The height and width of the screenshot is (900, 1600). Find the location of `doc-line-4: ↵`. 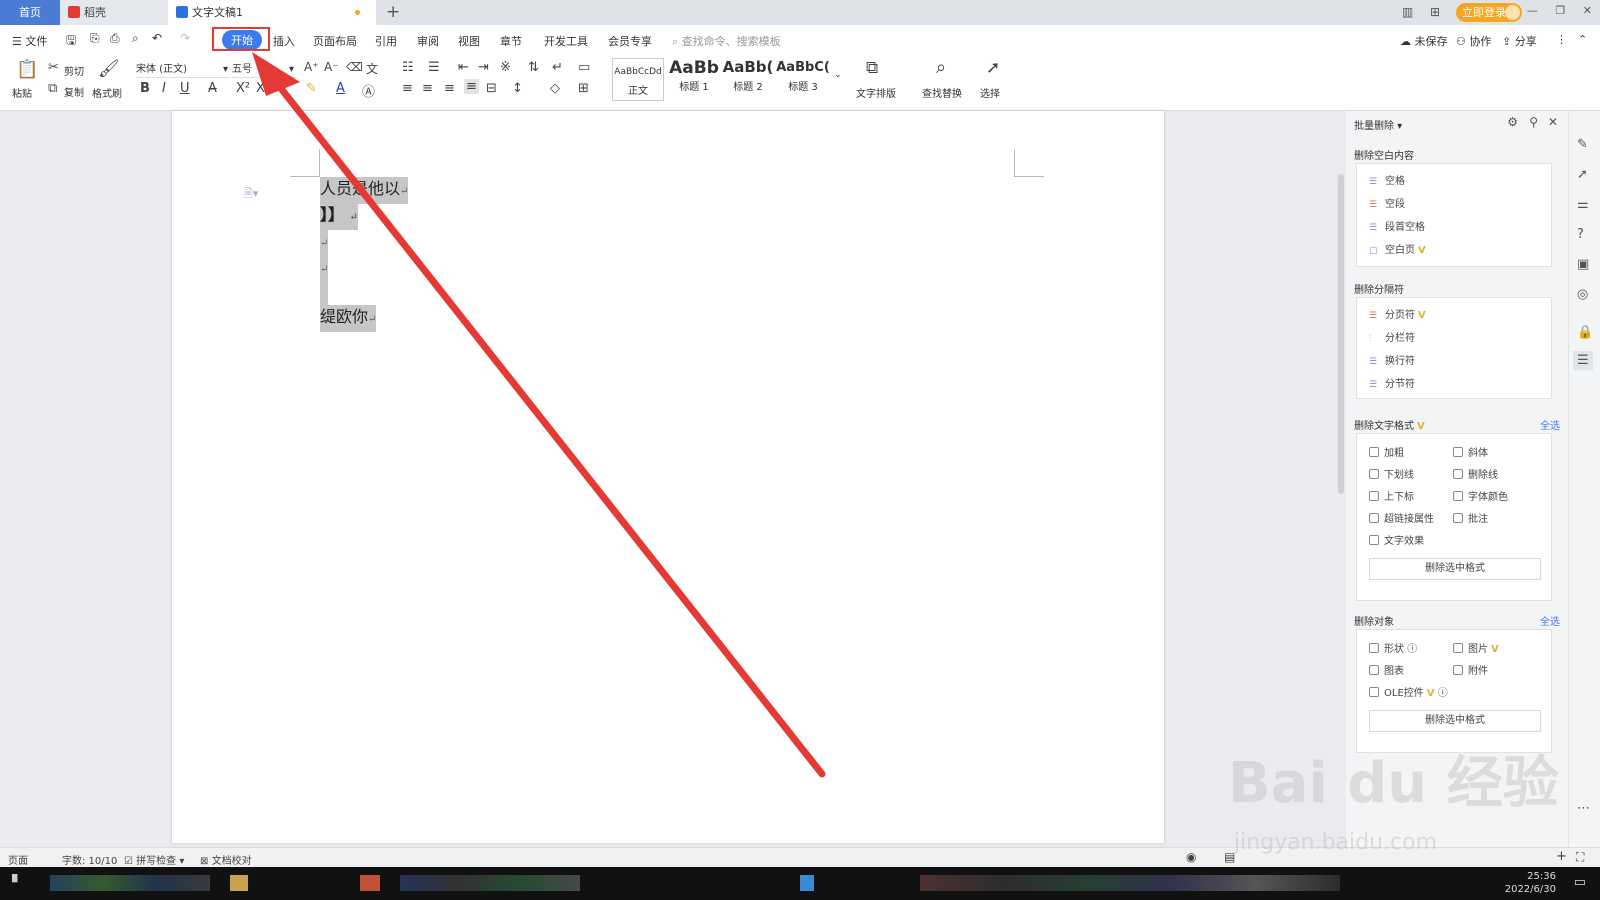

doc-line-4: ↵ is located at coordinates (324, 268).